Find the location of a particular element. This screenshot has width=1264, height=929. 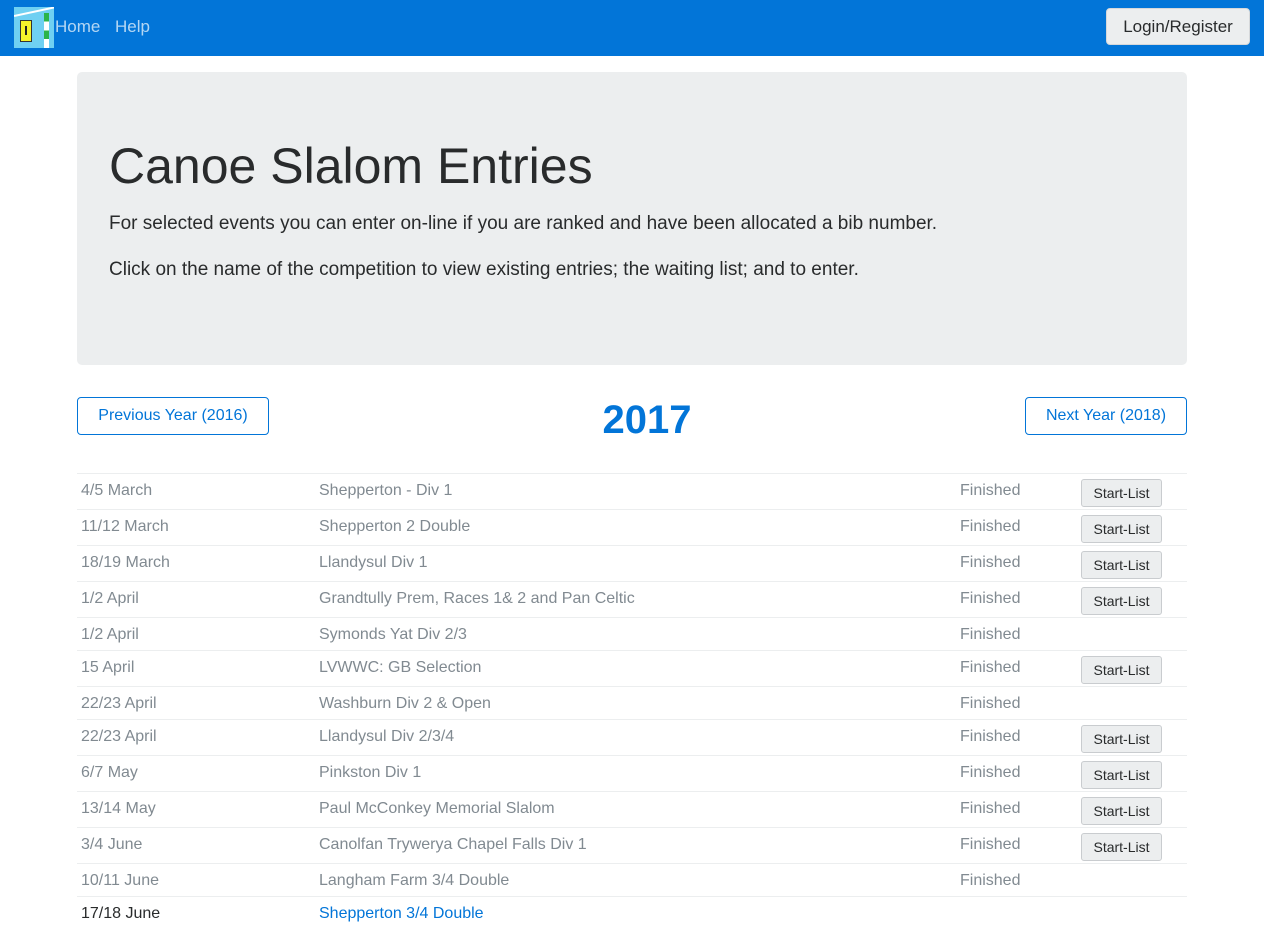

table-row: 17/18 June Shepperton 3/4 Double is located at coordinates (632, 912).